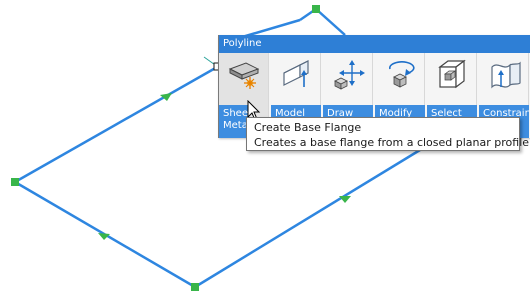 This screenshot has width=530, height=294. Describe the element at coordinates (452, 74) in the screenshot. I see `select-box-icon` at that location.